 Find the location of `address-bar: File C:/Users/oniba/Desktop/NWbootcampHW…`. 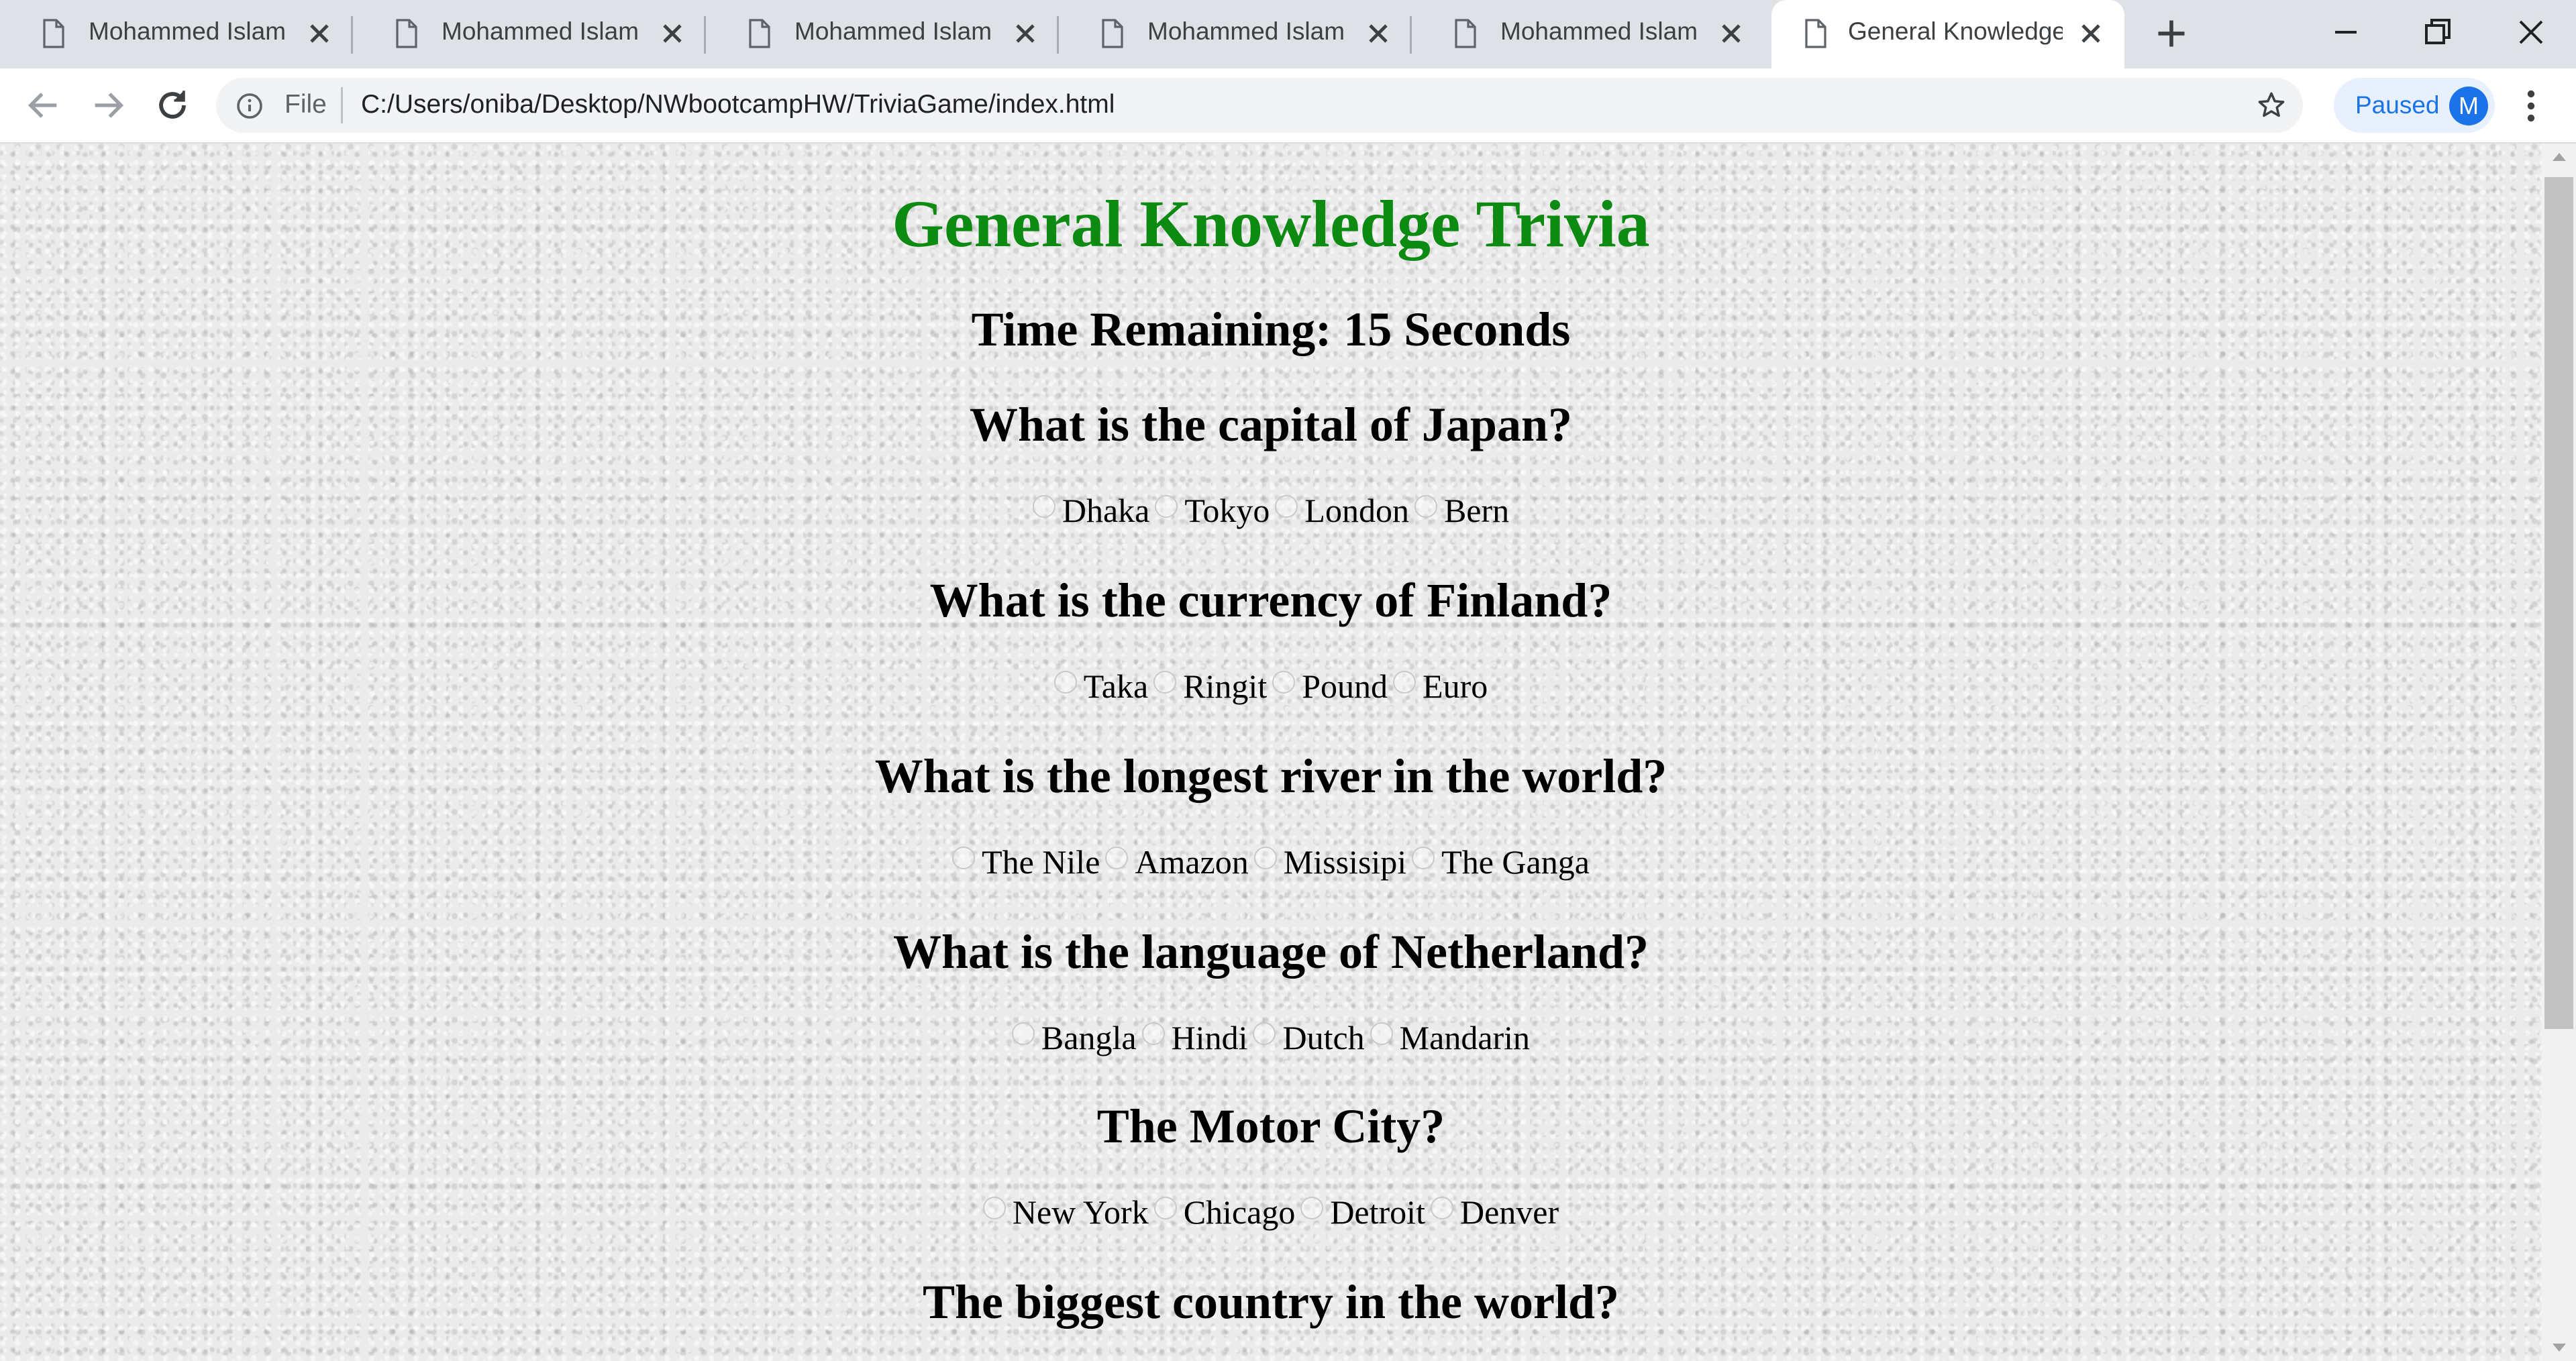

address-bar: File C:/Users/oniba/Desktop/NWbootcampHW… is located at coordinates (1259, 106).